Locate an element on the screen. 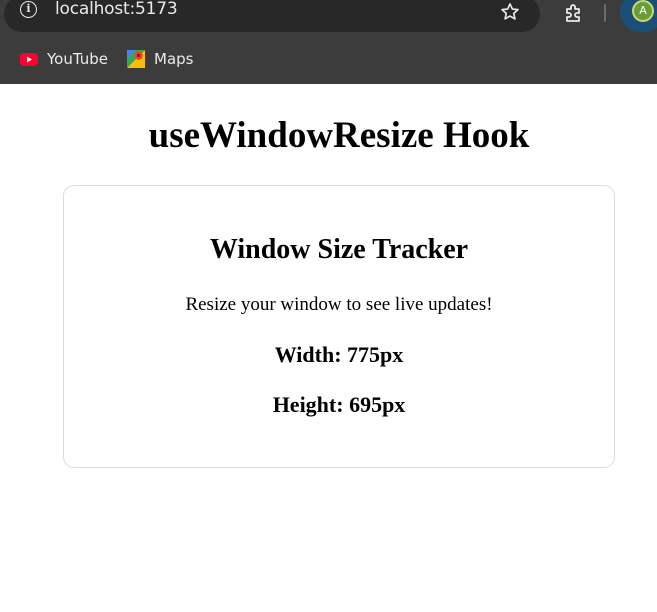  bookmarks-bar: YouTube Maps is located at coordinates (328, 58).